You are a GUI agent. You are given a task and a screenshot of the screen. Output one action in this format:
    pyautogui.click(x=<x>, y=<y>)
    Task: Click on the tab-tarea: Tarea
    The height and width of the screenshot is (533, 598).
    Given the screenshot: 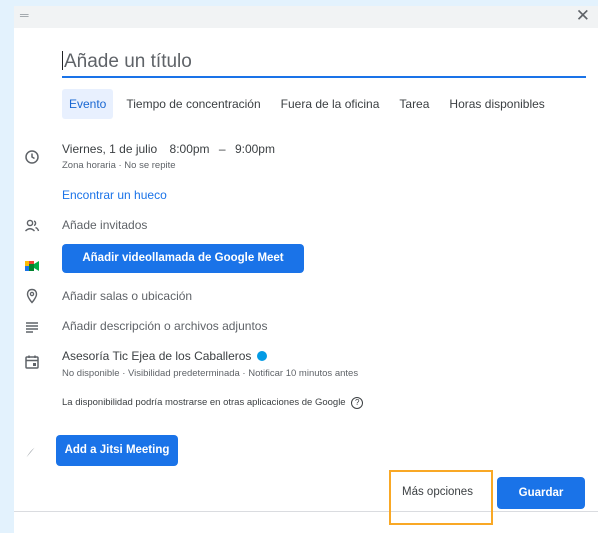 What is the action you would take?
    pyautogui.click(x=414, y=104)
    